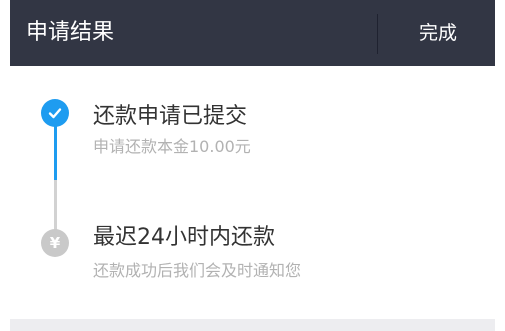 The height and width of the screenshot is (331, 505). Describe the element at coordinates (55, 152) in the screenshot. I see `timeline-progress-line` at that location.